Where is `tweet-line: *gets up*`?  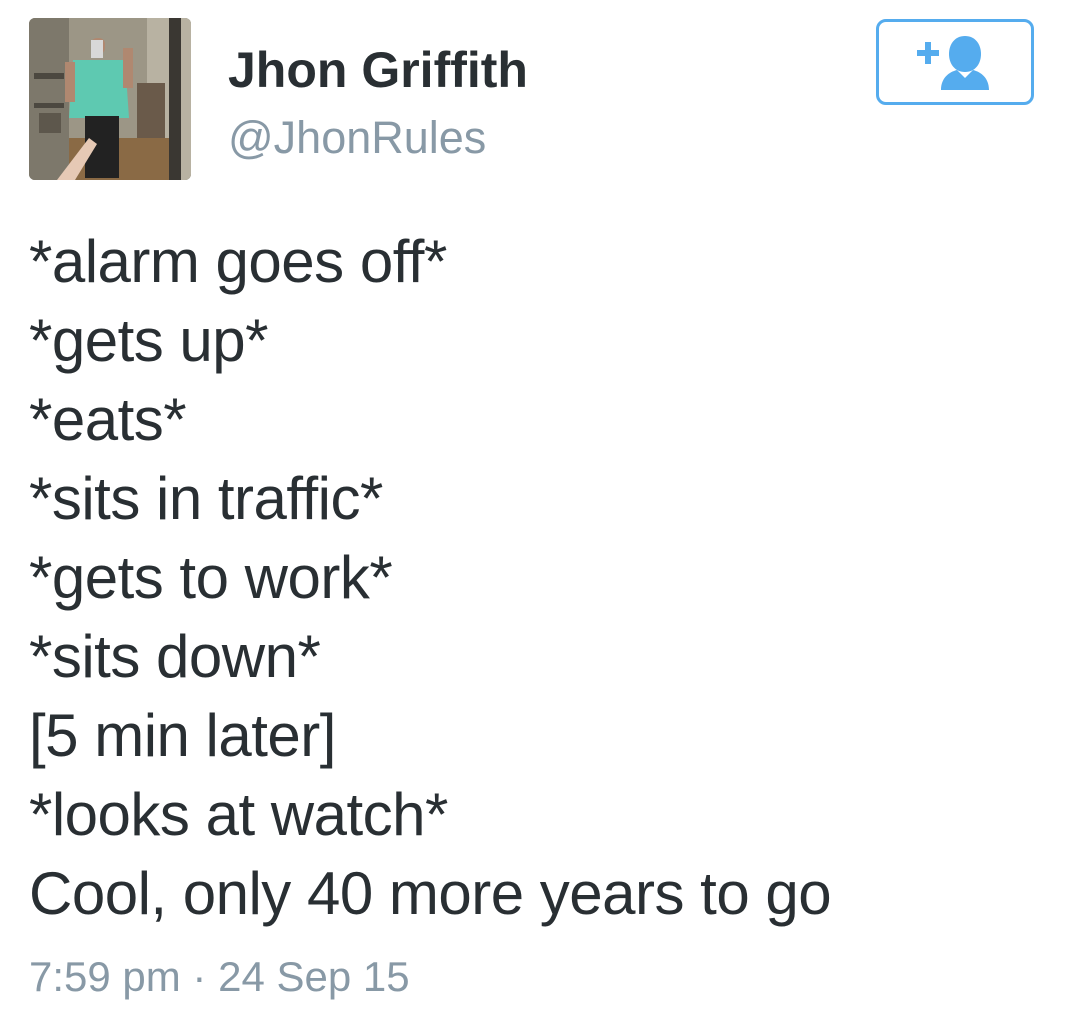
tweet-line: *gets up* is located at coordinates (149, 340).